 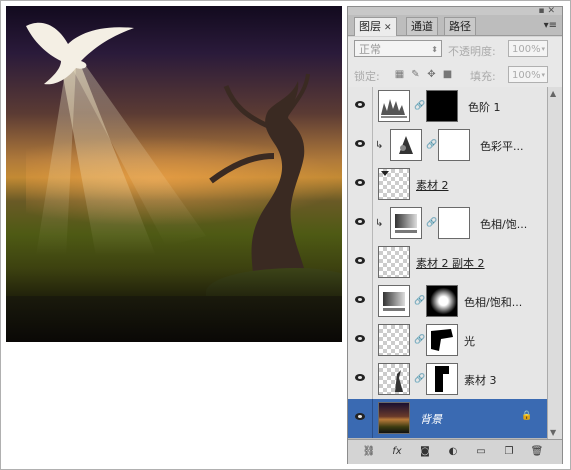 I want to click on layers-scrollbar: ▲ ▼, so click(x=554, y=263).